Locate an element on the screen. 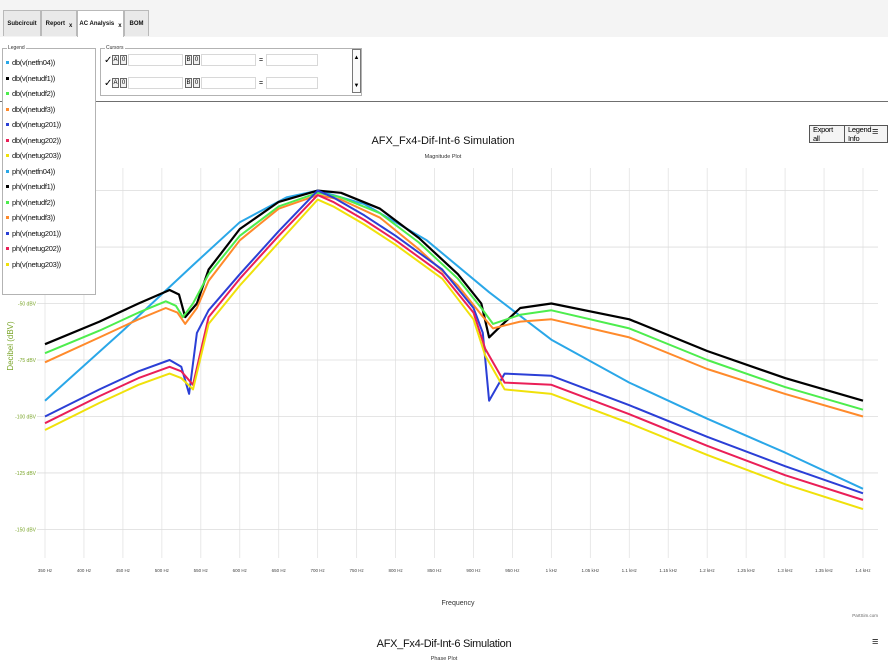 This screenshot has height=666, width=888. x-tick-label: 1.35 kHz is located at coordinates (824, 570).